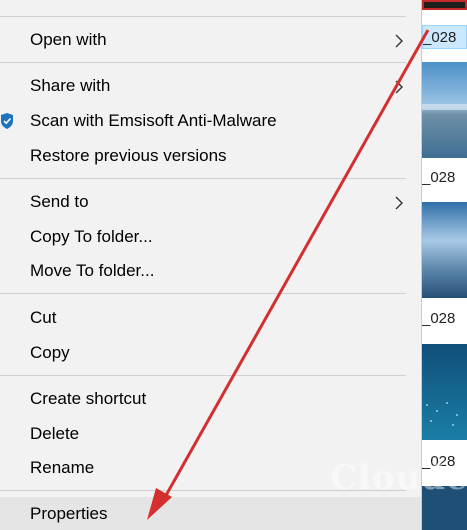 This screenshot has width=467, height=530. Describe the element at coordinates (210, 86) in the screenshot. I see `menu-item-share-with: Share with` at that location.